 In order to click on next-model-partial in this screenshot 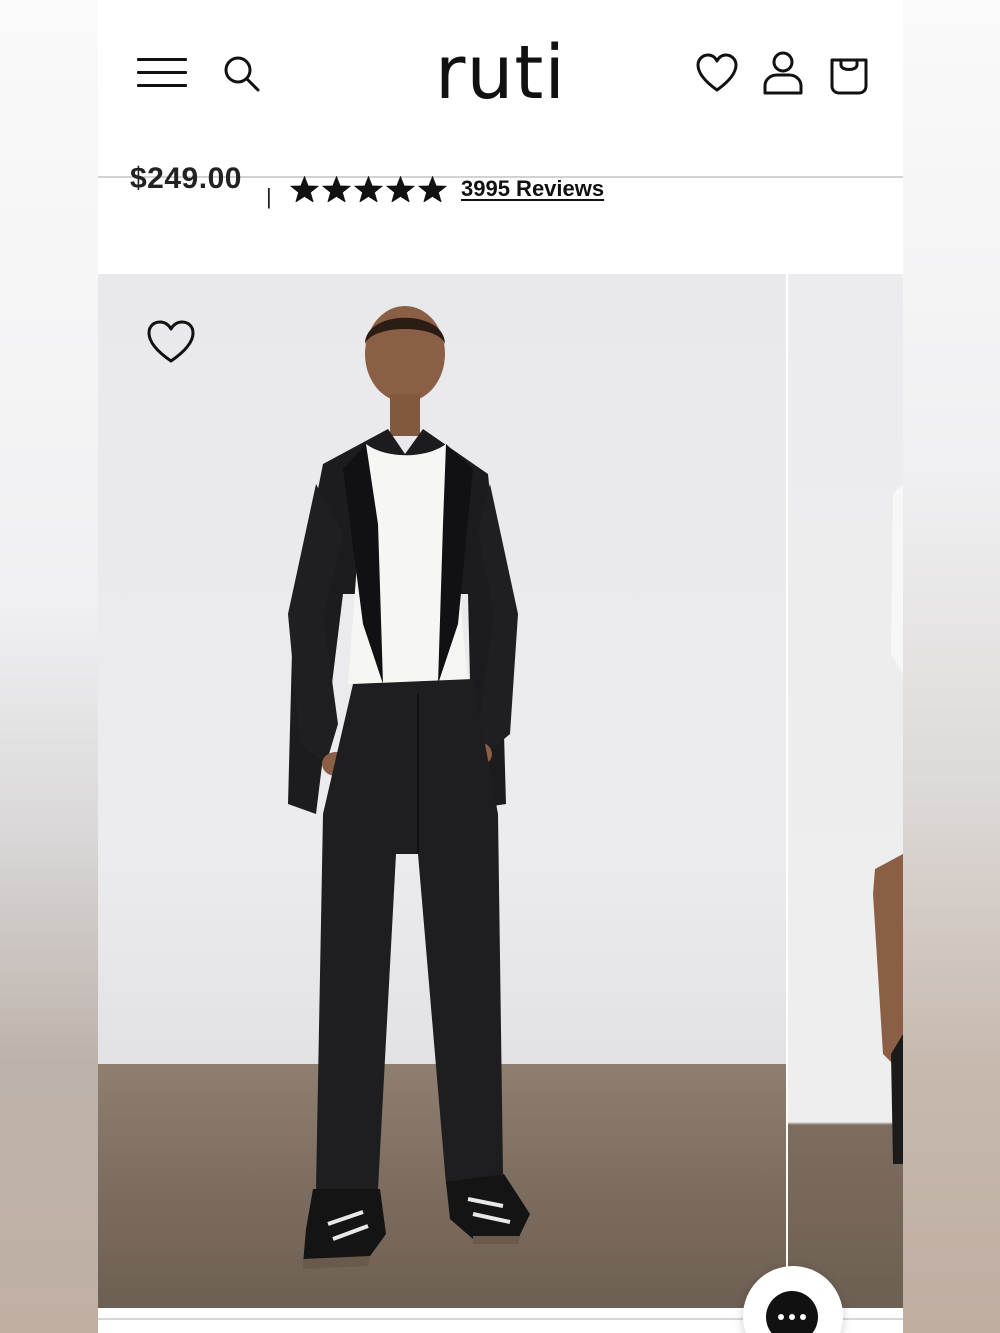, I will do `click(888, 824)`.